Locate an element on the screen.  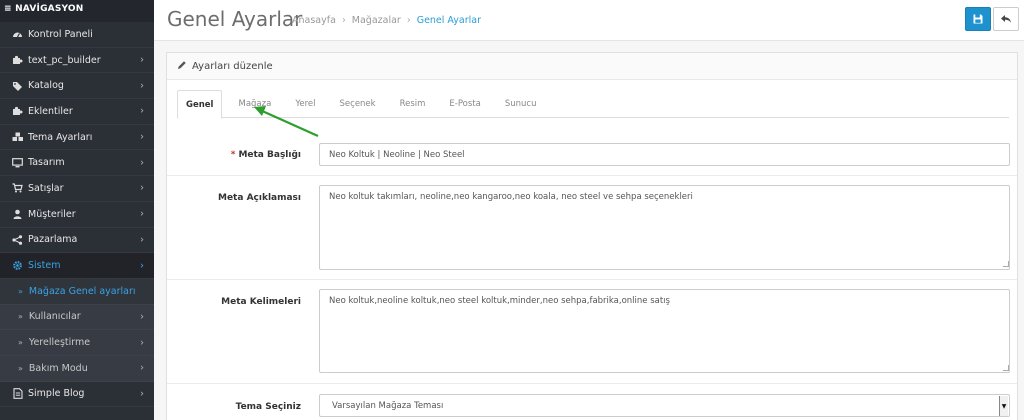
sidebar-item-tasarim: Tasarım › is located at coordinates (77, 163).